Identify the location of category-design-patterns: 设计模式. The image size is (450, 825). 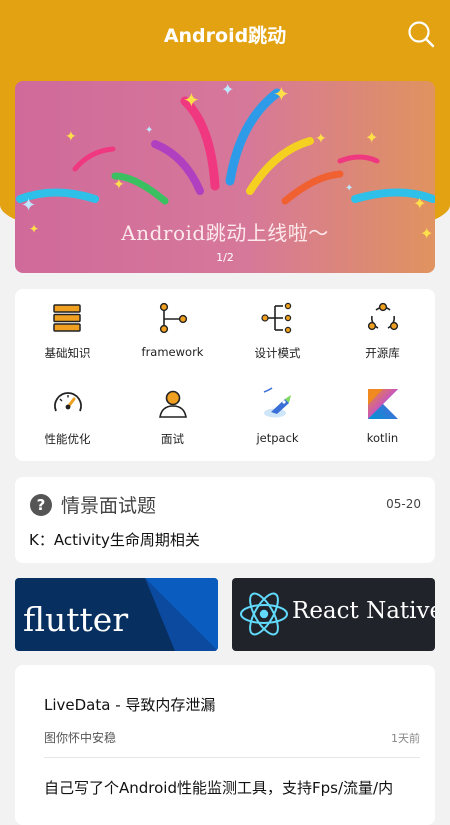
(277, 332).